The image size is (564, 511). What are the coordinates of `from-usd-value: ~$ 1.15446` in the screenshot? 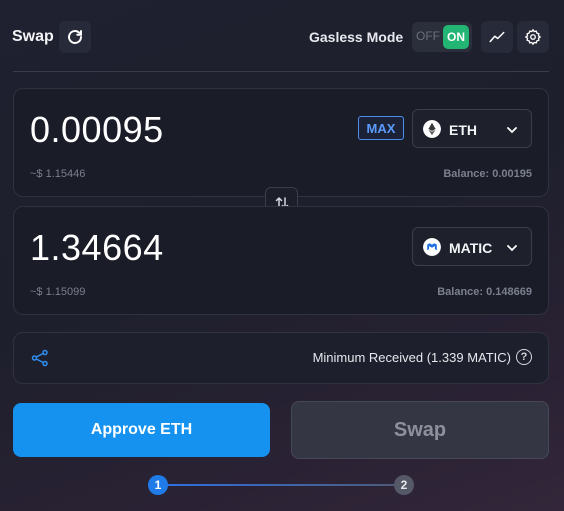 It's located at (58, 174).